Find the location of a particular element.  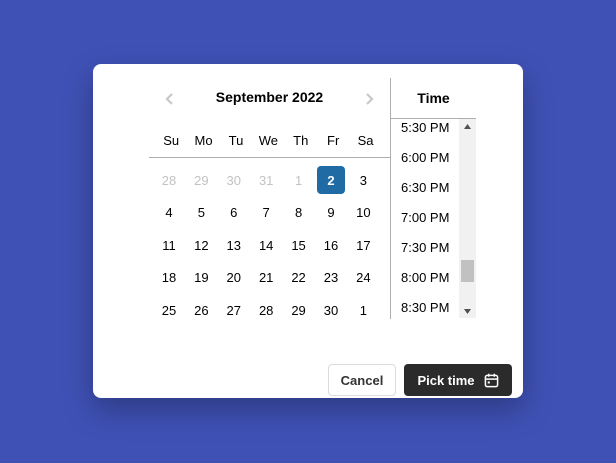

calendar-day: 7 is located at coordinates (266, 213).